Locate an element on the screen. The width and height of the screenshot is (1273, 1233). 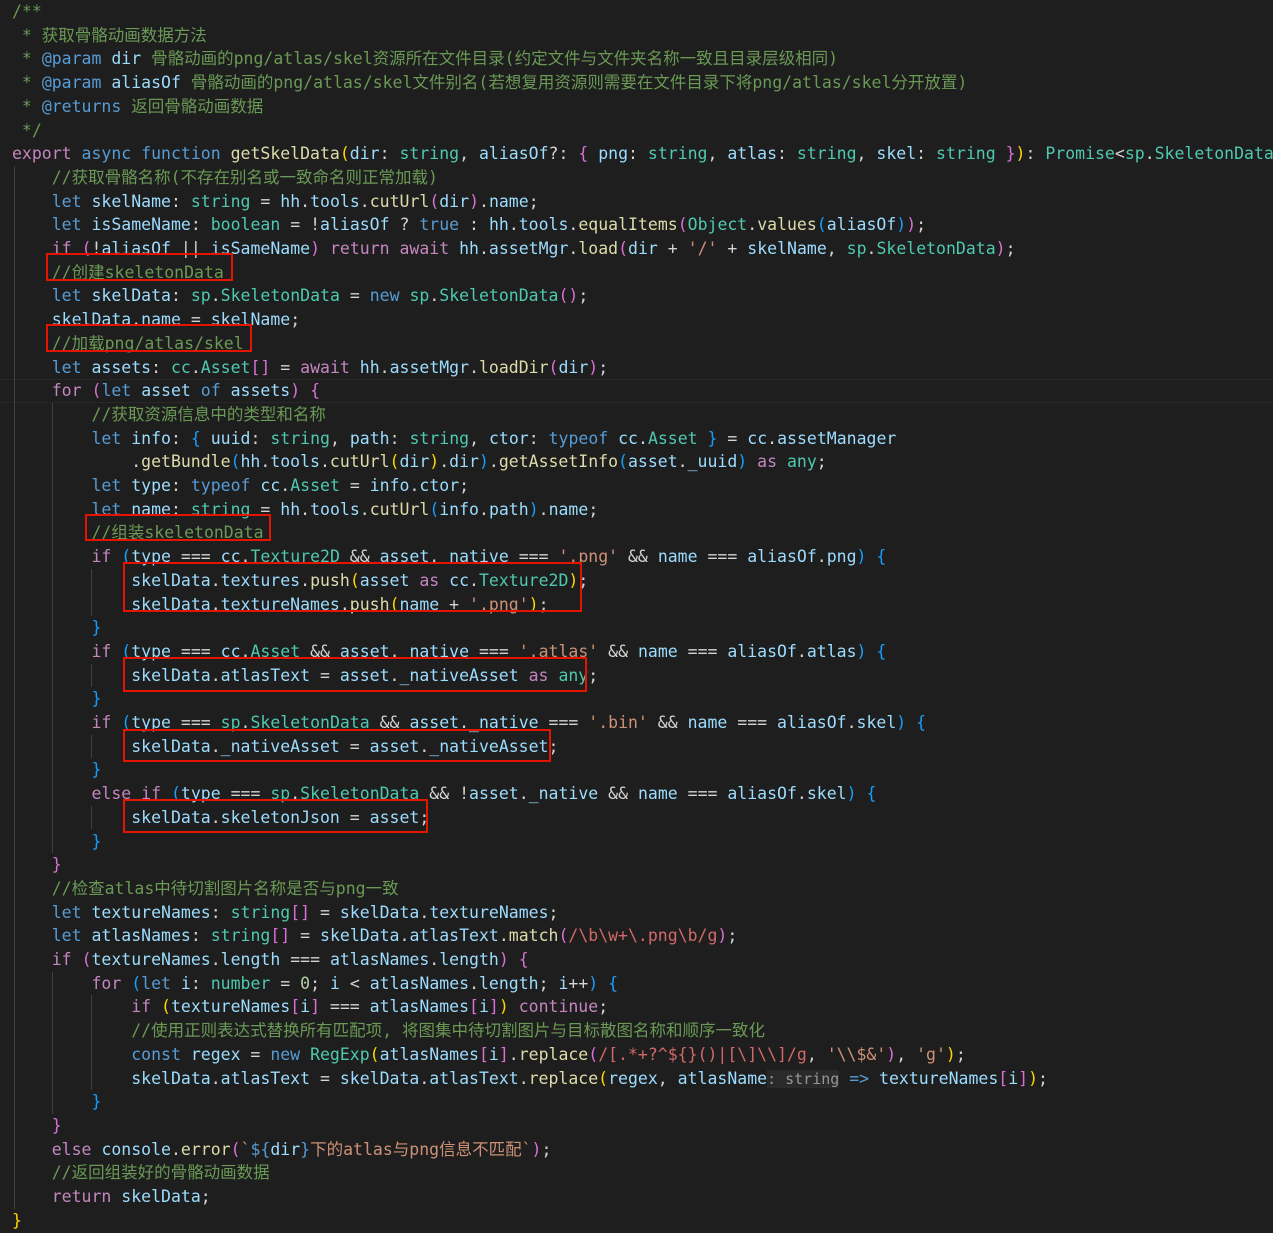
code-line: //使用正则表达式替换所有匹配项, 将图集中待切割图片与目标散图名称和顺序一致化 is located at coordinates (388, 1031).